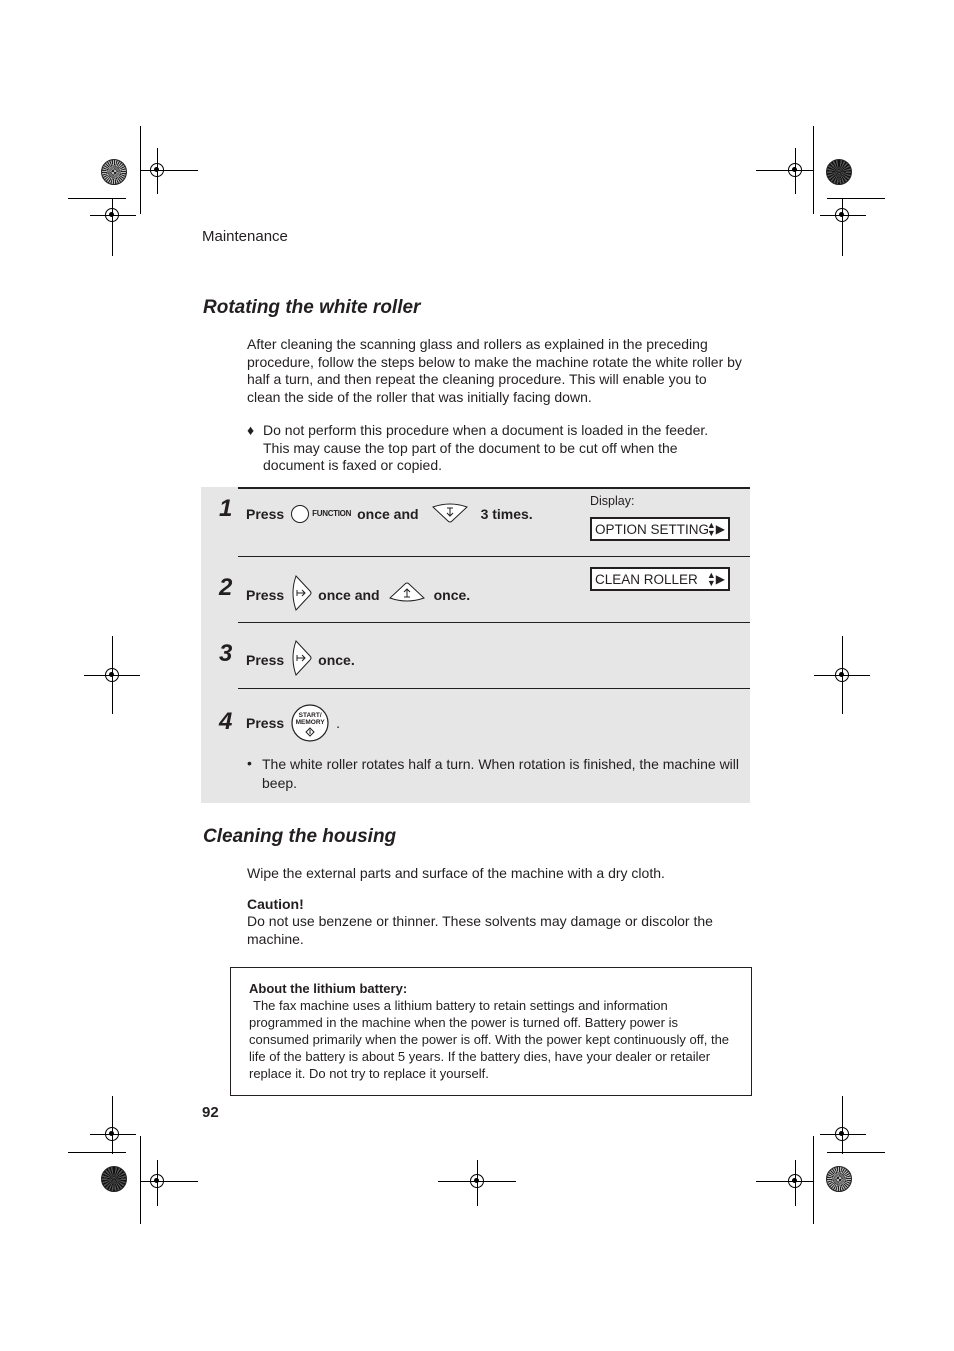 The width and height of the screenshot is (954, 1351). I want to click on step-text: 3 times., so click(506, 513).